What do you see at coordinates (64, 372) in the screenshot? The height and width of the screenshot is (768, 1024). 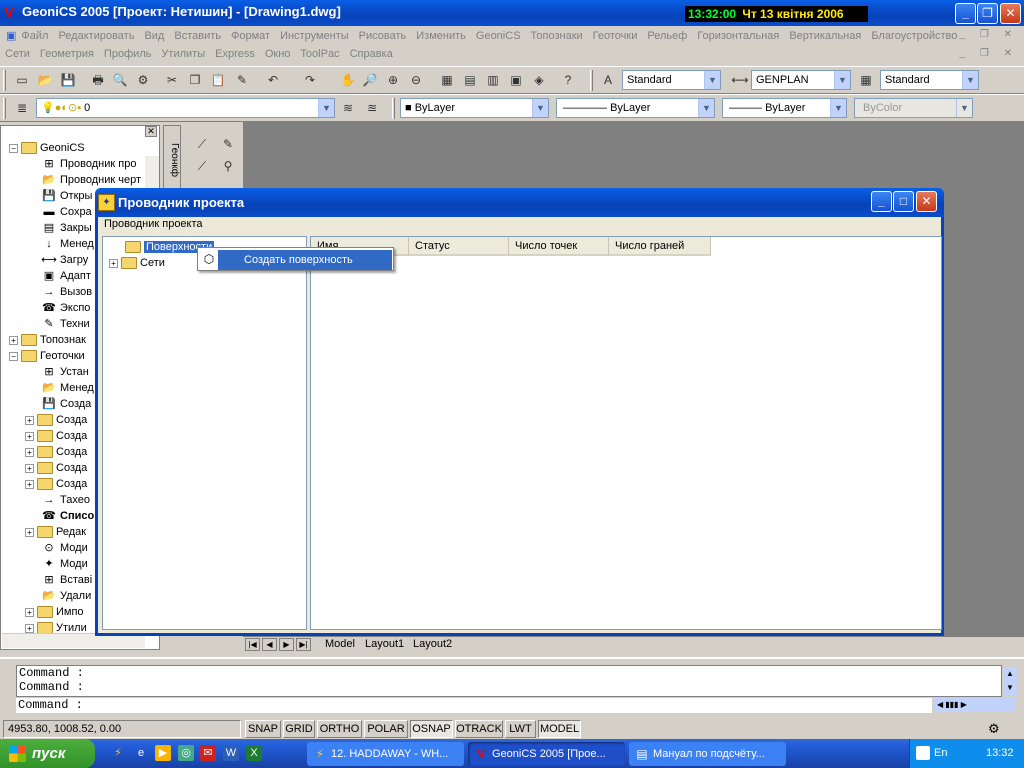 I see `tree-item: ⊞ Устан` at bounding box center [64, 372].